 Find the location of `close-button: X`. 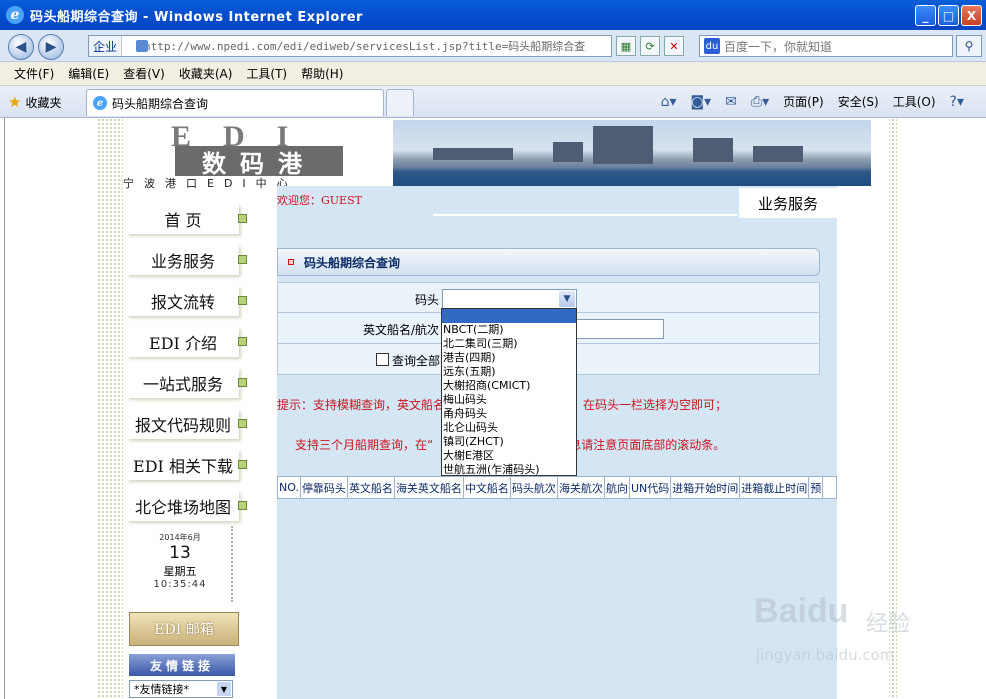

close-button: X is located at coordinates (971, 15).